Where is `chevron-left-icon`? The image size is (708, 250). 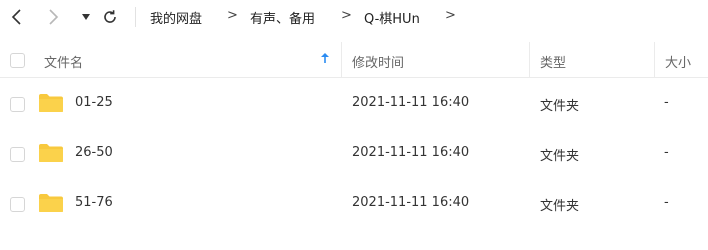
chevron-left-icon is located at coordinates (16, 17).